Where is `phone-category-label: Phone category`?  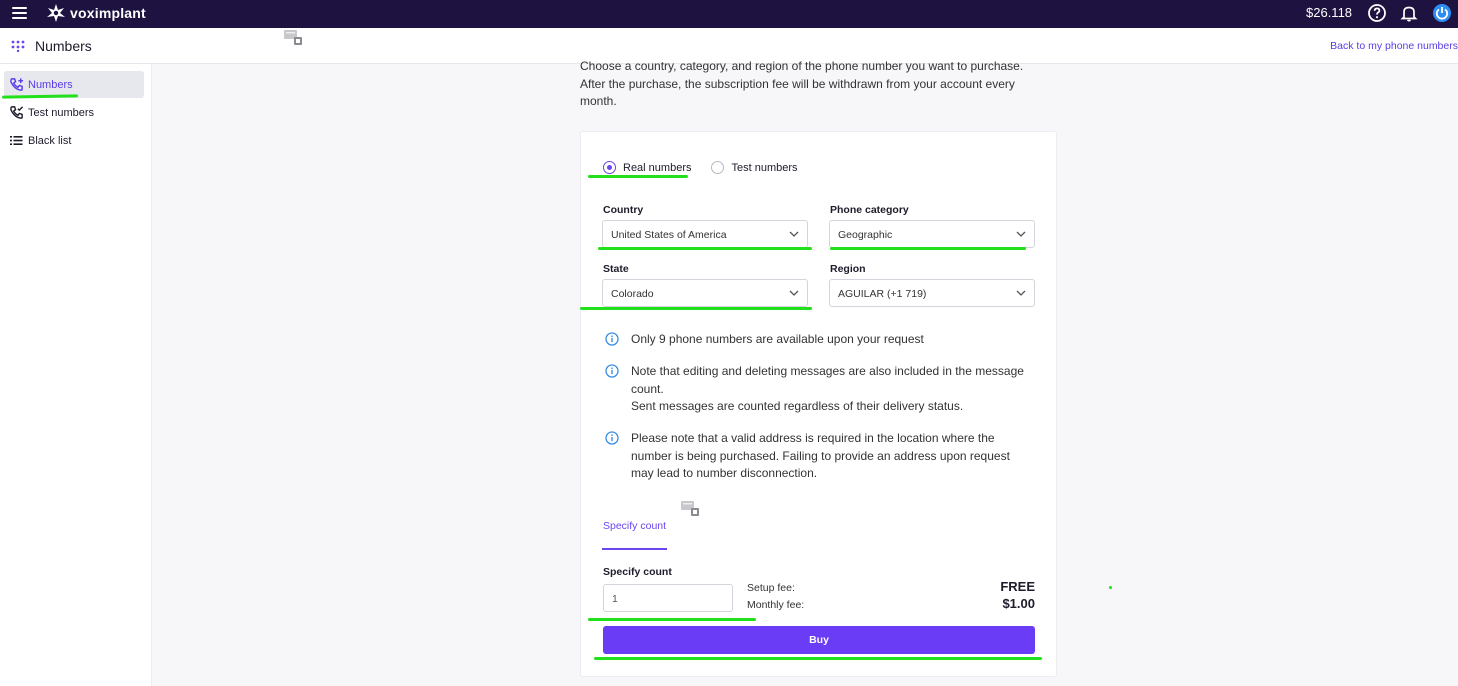 phone-category-label: Phone category is located at coordinates (869, 210).